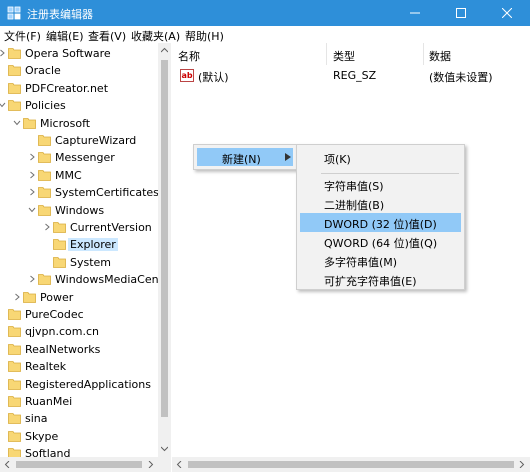 The image size is (530, 472). Describe the element at coordinates (155, 36) in the screenshot. I see `menu-favorites: 收藏夹(A)` at that location.